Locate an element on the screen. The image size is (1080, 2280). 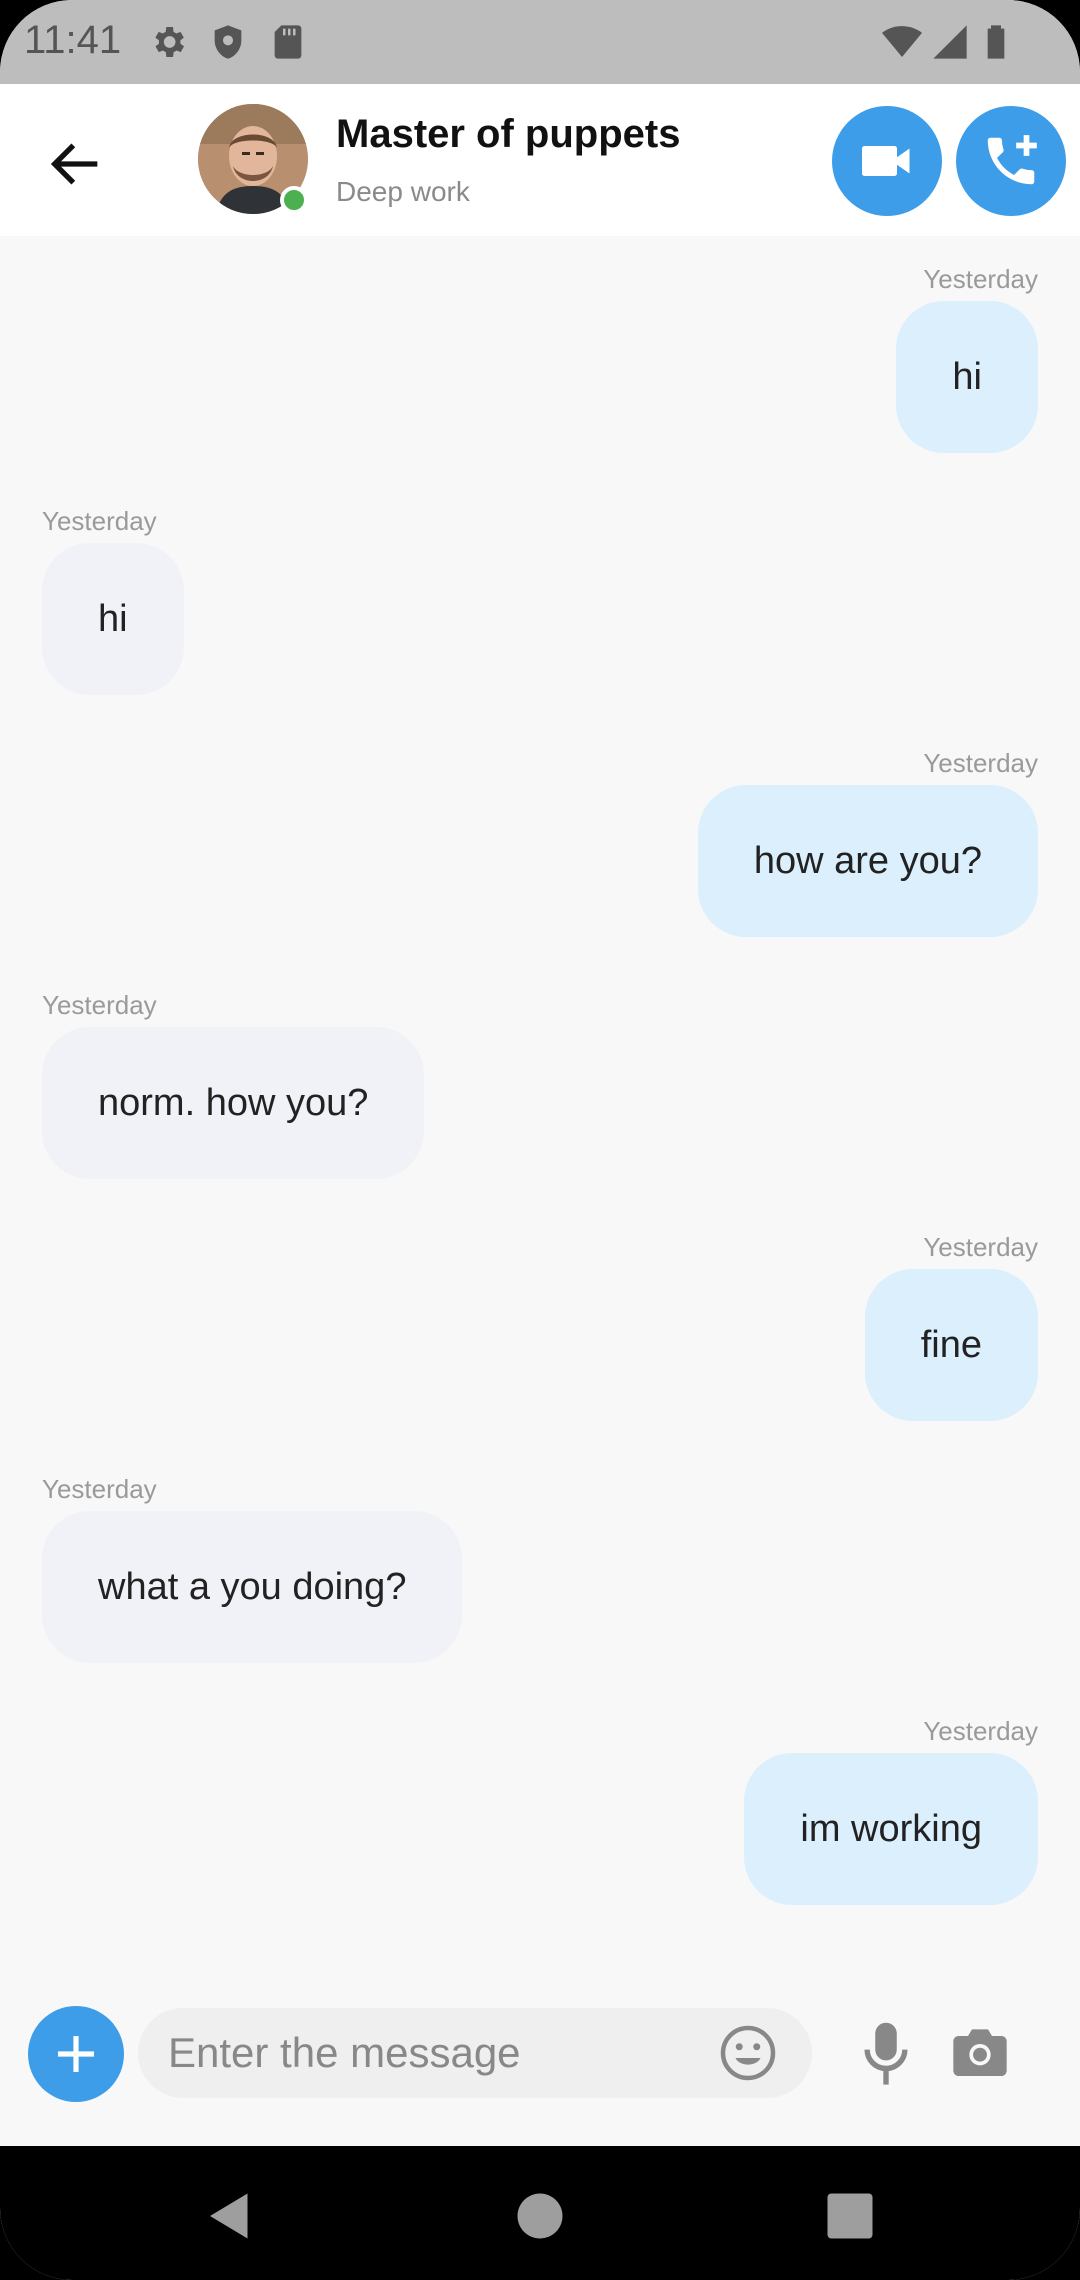
video-call-button is located at coordinates (887, 161).